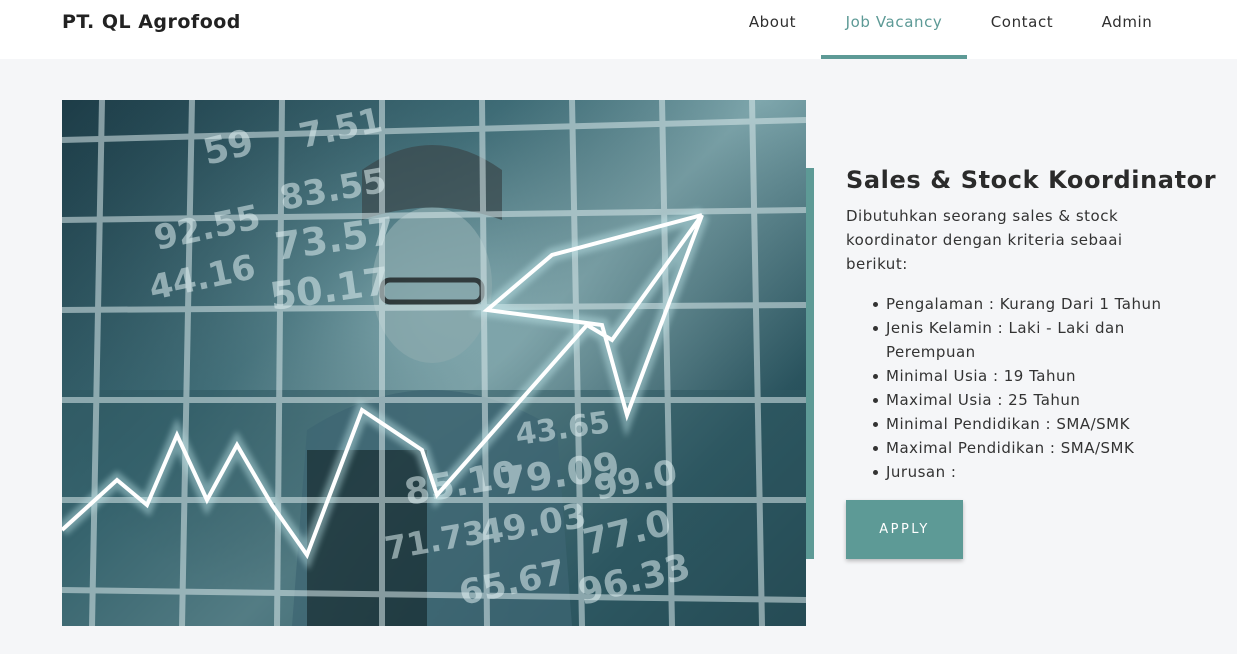 Image resolution: width=1237 pixels, height=654 pixels. What do you see at coordinates (151, 22) in the screenshot?
I see `brand-logo-text: PT. QL Agrofood` at bounding box center [151, 22].